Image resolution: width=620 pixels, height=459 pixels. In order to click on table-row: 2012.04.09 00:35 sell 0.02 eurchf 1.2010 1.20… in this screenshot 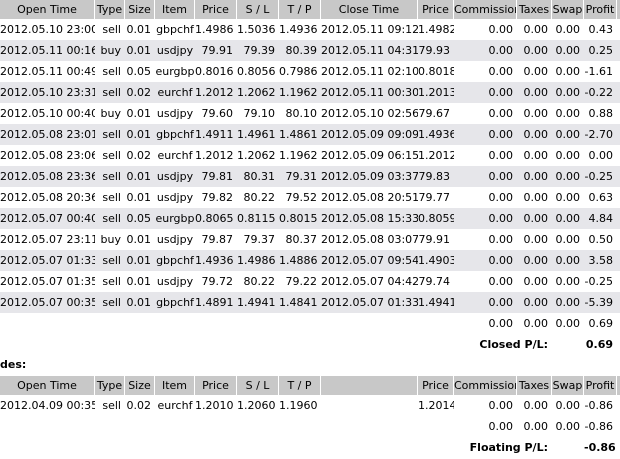, I will do `click(310, 405)`.